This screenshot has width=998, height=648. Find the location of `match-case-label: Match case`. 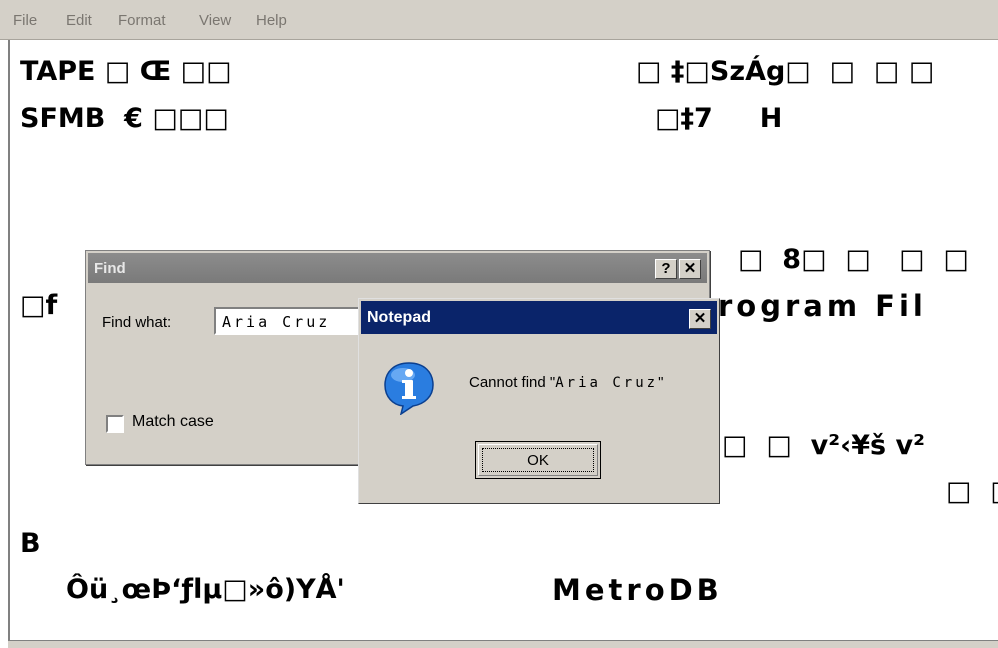

match-case-label: Match case is located at coordinates (173, 422).